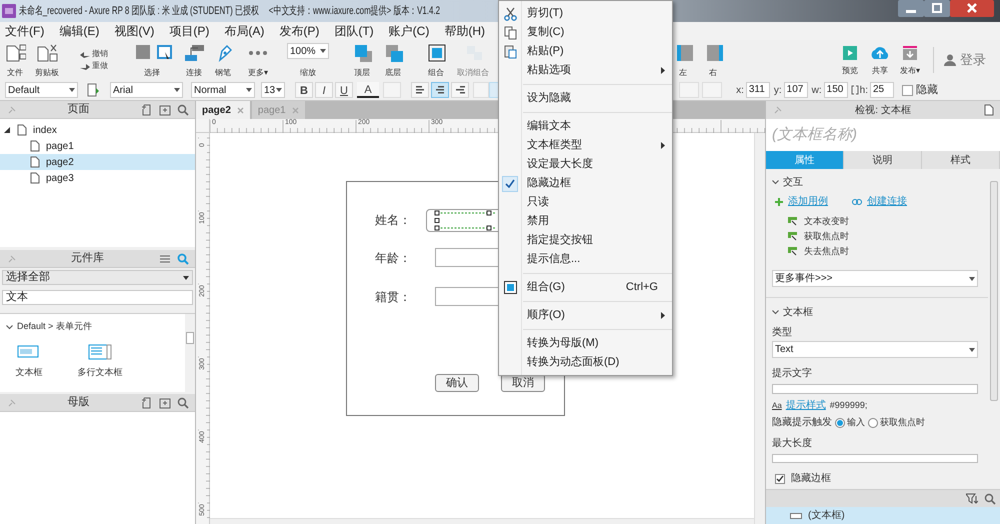 This screenshot has height=524, width=1000. I want to click on menu-item: 文本框类型, so click(585, 145).